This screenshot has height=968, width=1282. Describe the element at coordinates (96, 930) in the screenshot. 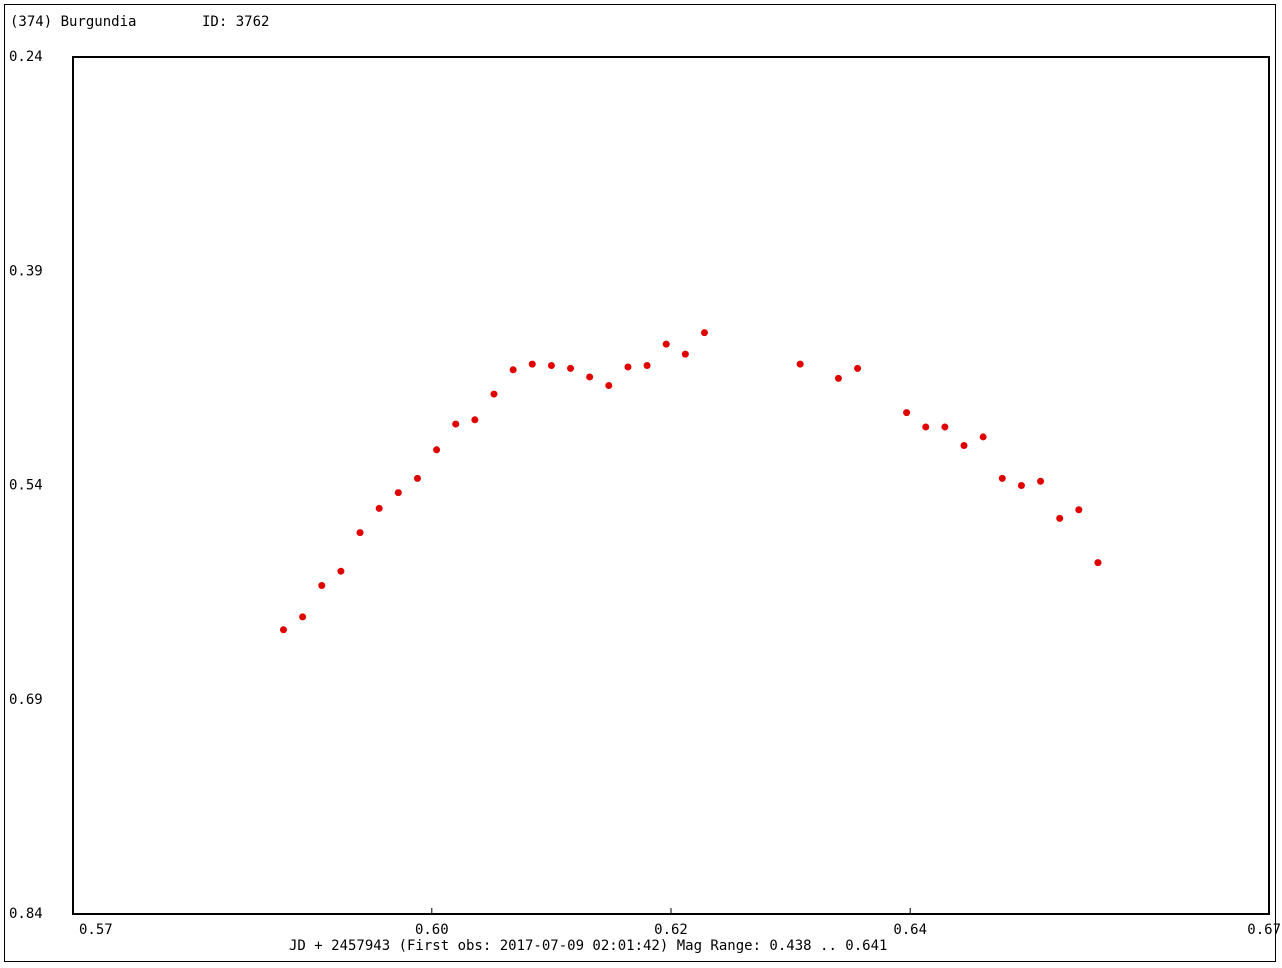

I see `x-tick-label: 0.57` at that location.